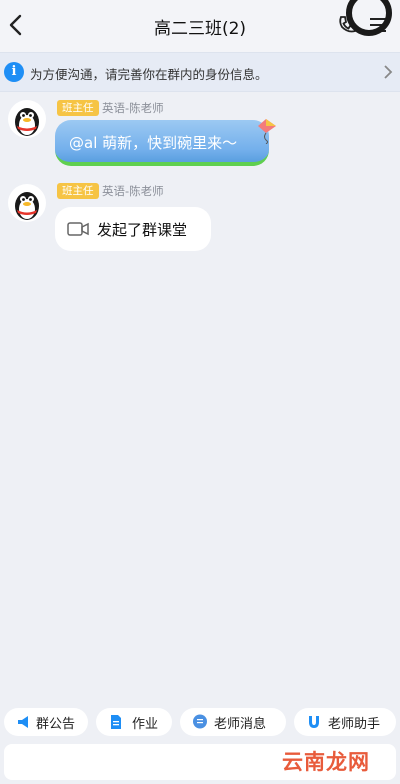  What do you see at coordinates (388, 72) in the screenshot?
I see `chevron-right-icon` at bounding box center [388, 72].